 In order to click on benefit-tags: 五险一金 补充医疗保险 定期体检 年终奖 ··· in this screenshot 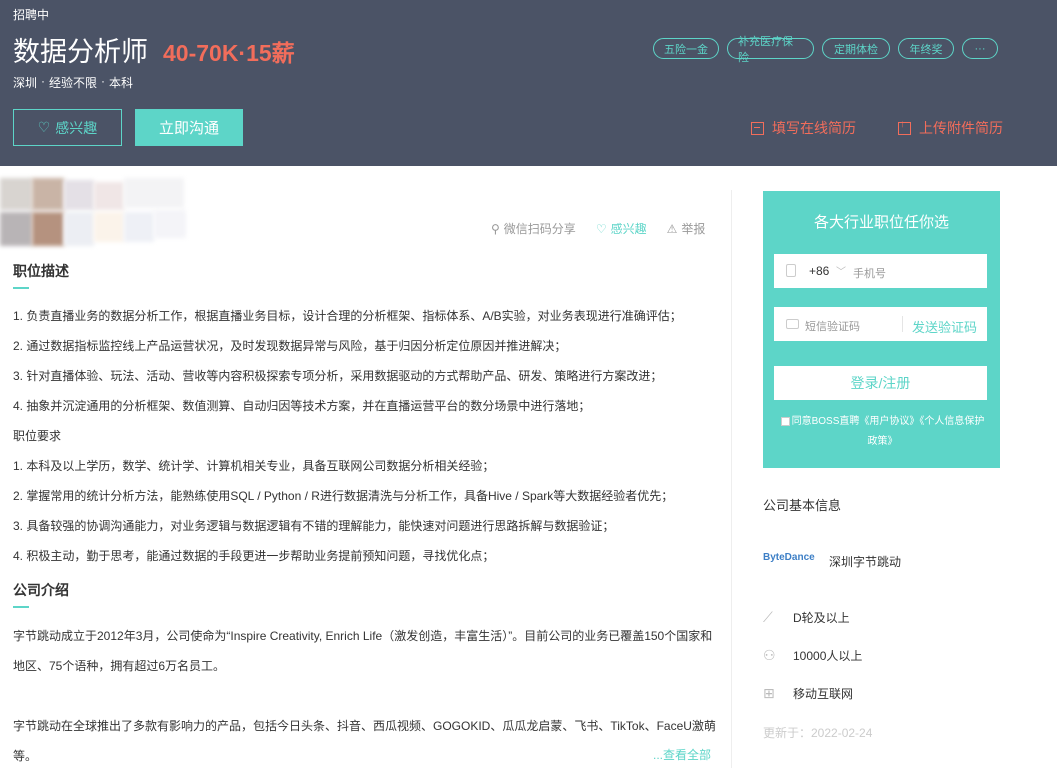, I will do `click(825, 50)`.